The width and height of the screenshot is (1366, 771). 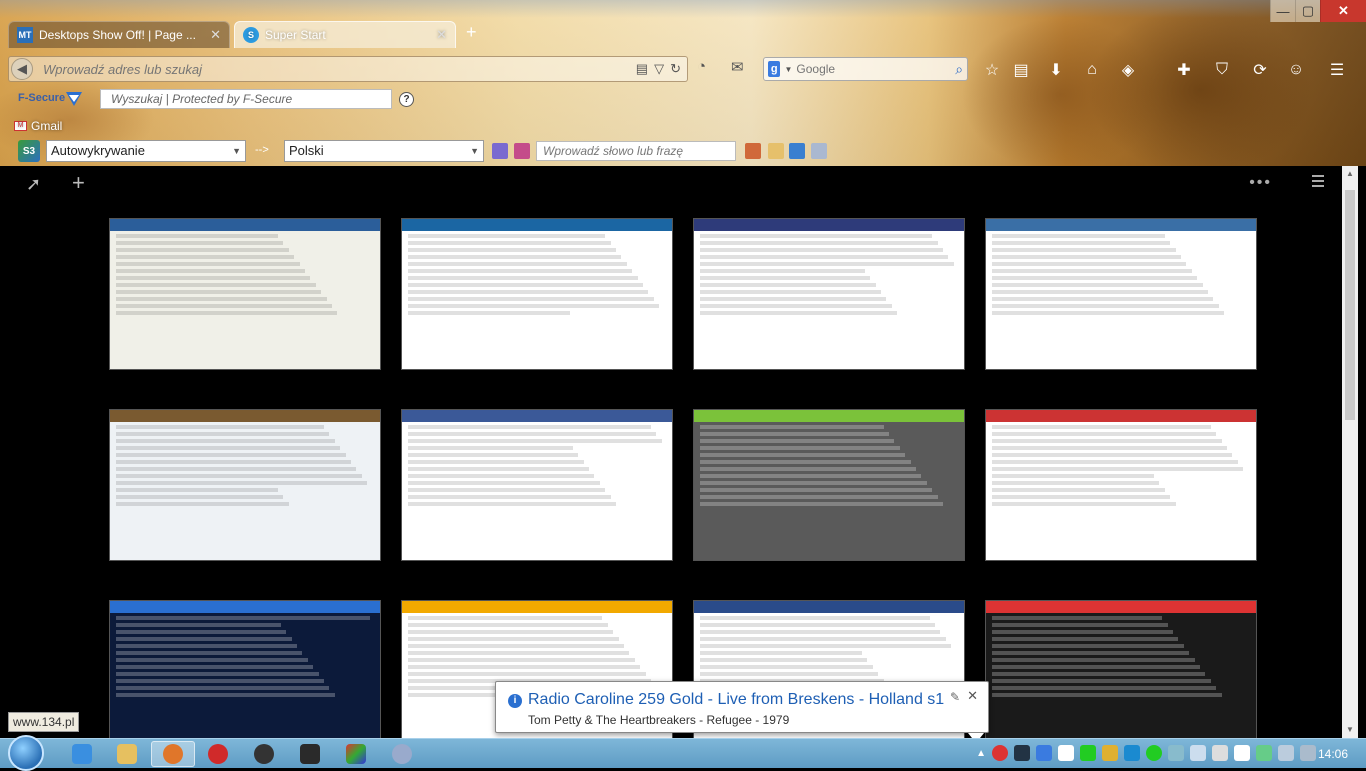 I want to click on speed-dial-tile-cda, so click(x=1121, y=676).